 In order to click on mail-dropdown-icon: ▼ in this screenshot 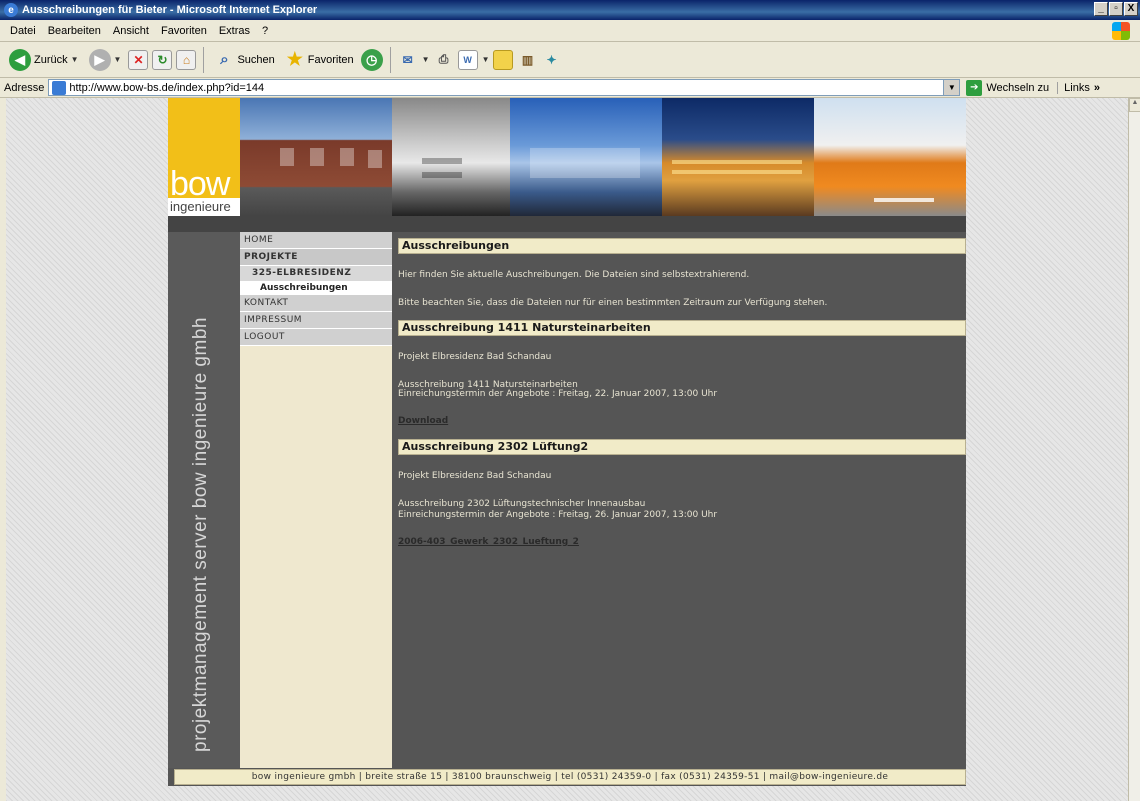, I will do `click(426, 59)`.